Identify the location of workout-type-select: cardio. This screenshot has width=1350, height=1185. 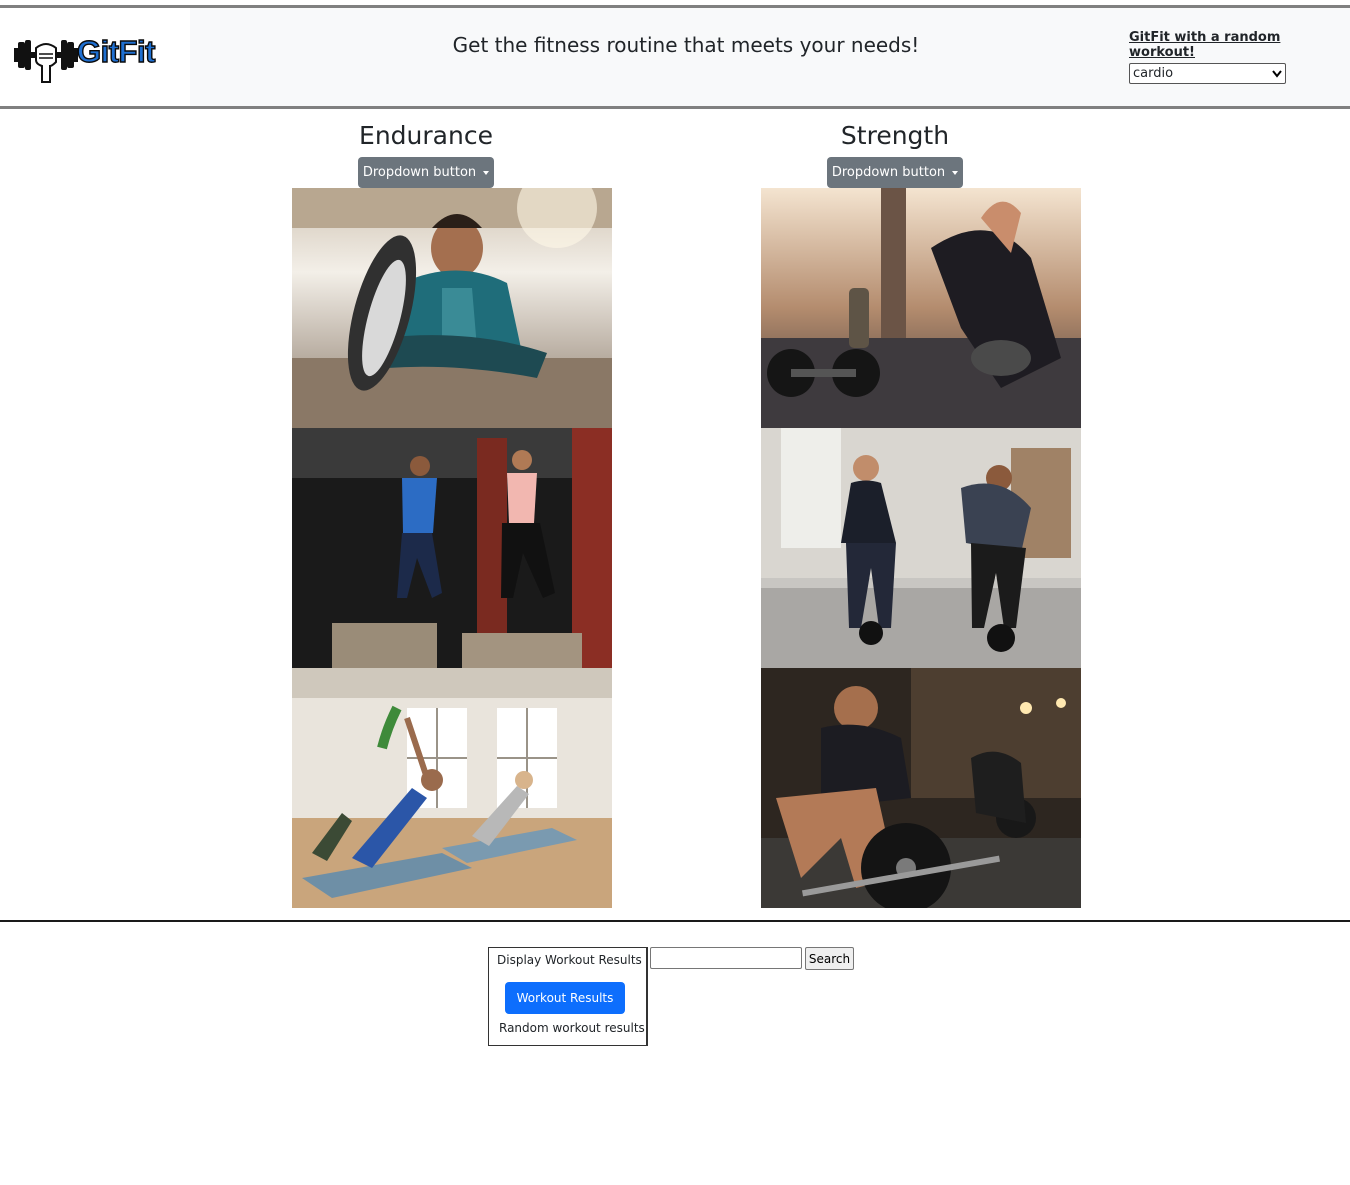
(1207, 73).